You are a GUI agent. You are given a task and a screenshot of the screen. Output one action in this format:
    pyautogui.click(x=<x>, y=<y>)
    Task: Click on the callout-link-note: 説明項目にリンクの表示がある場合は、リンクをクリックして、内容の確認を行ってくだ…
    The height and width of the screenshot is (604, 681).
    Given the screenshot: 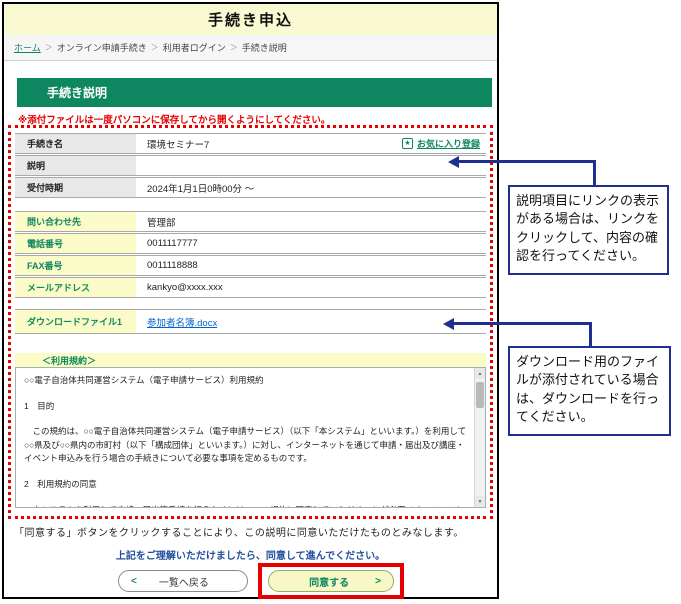 What is the action you would take?
    pyautogui.click(x=588, y=230)
    